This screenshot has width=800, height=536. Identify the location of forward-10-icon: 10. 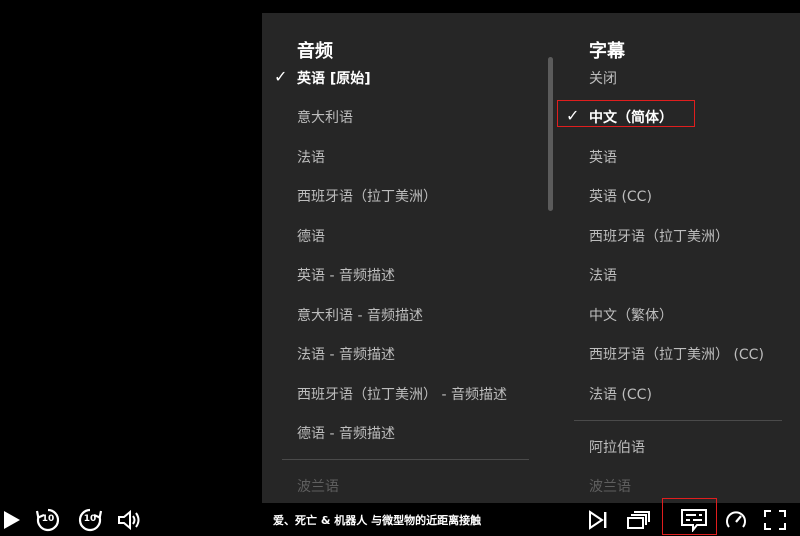
(90, 520).